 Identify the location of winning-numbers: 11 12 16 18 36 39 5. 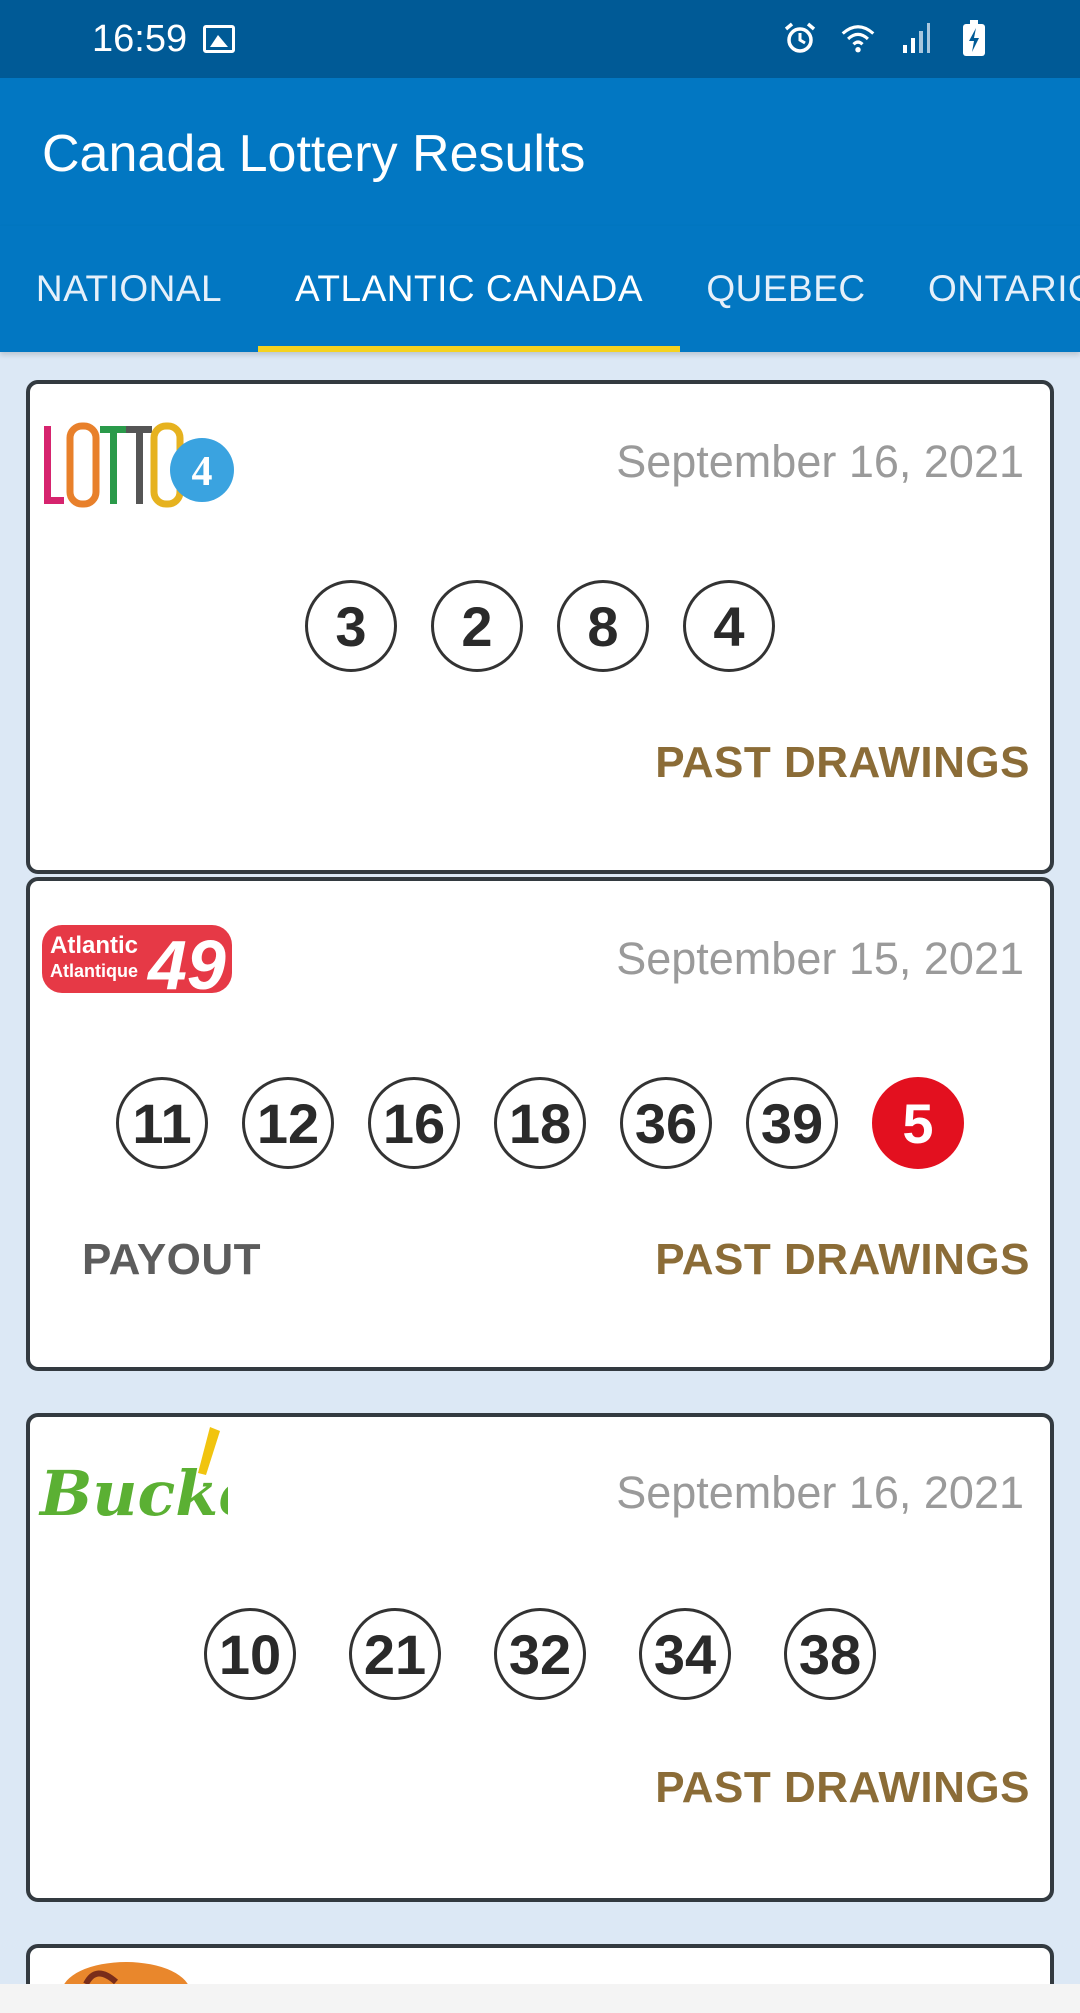
(540, 1123).